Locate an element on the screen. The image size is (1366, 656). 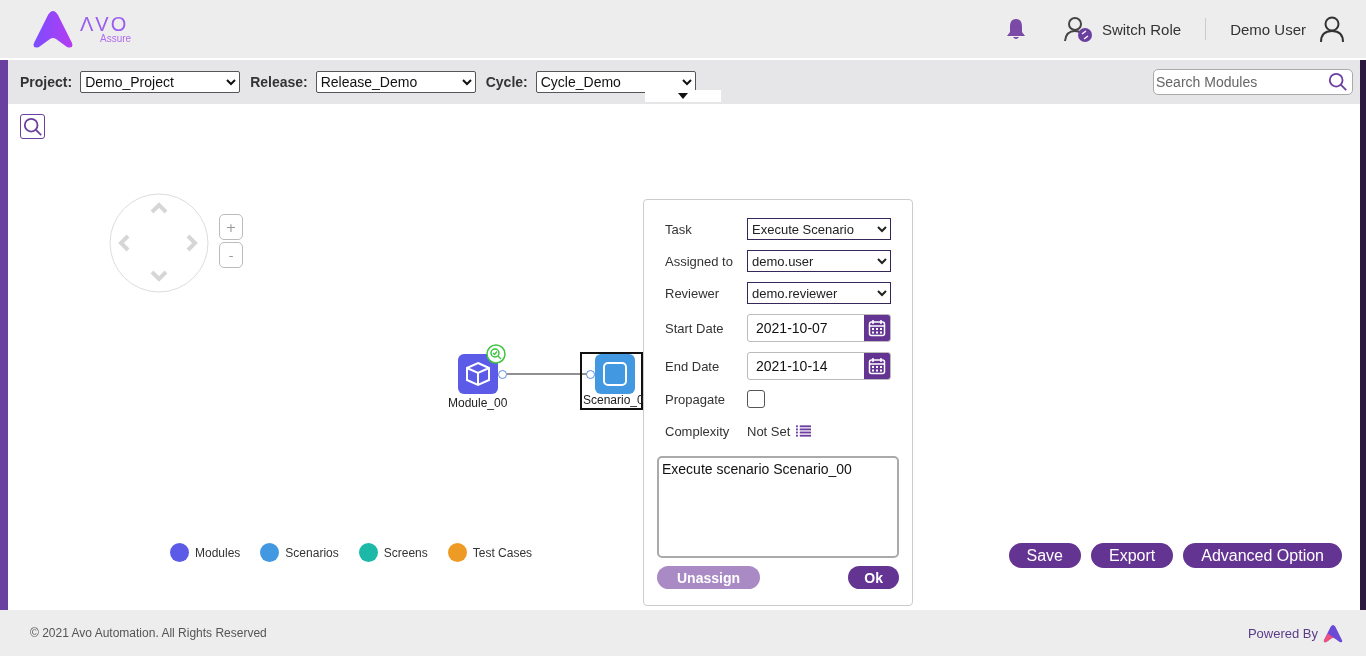
propagate-checkbox is located at coordinates (756, 399).